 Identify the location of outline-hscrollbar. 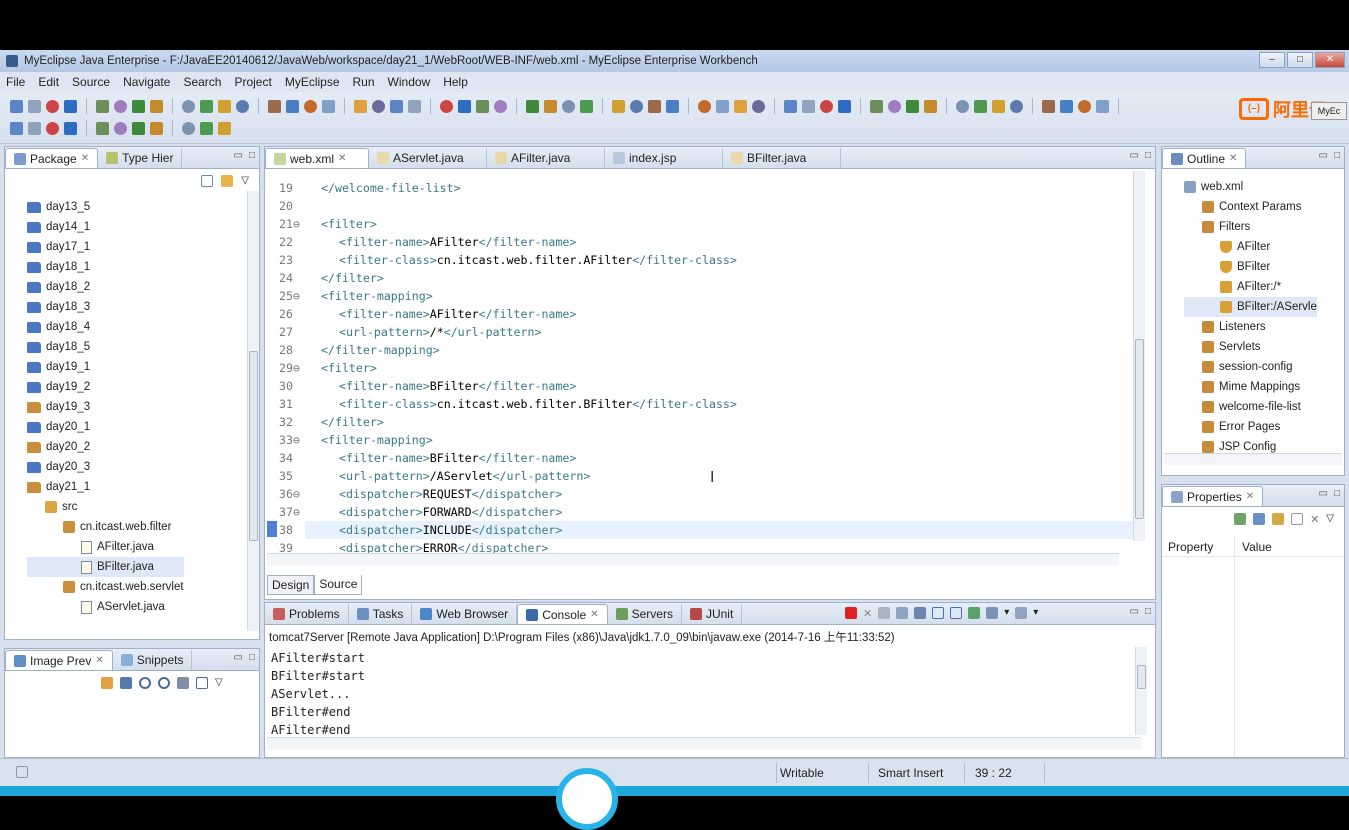
(1253, 459).